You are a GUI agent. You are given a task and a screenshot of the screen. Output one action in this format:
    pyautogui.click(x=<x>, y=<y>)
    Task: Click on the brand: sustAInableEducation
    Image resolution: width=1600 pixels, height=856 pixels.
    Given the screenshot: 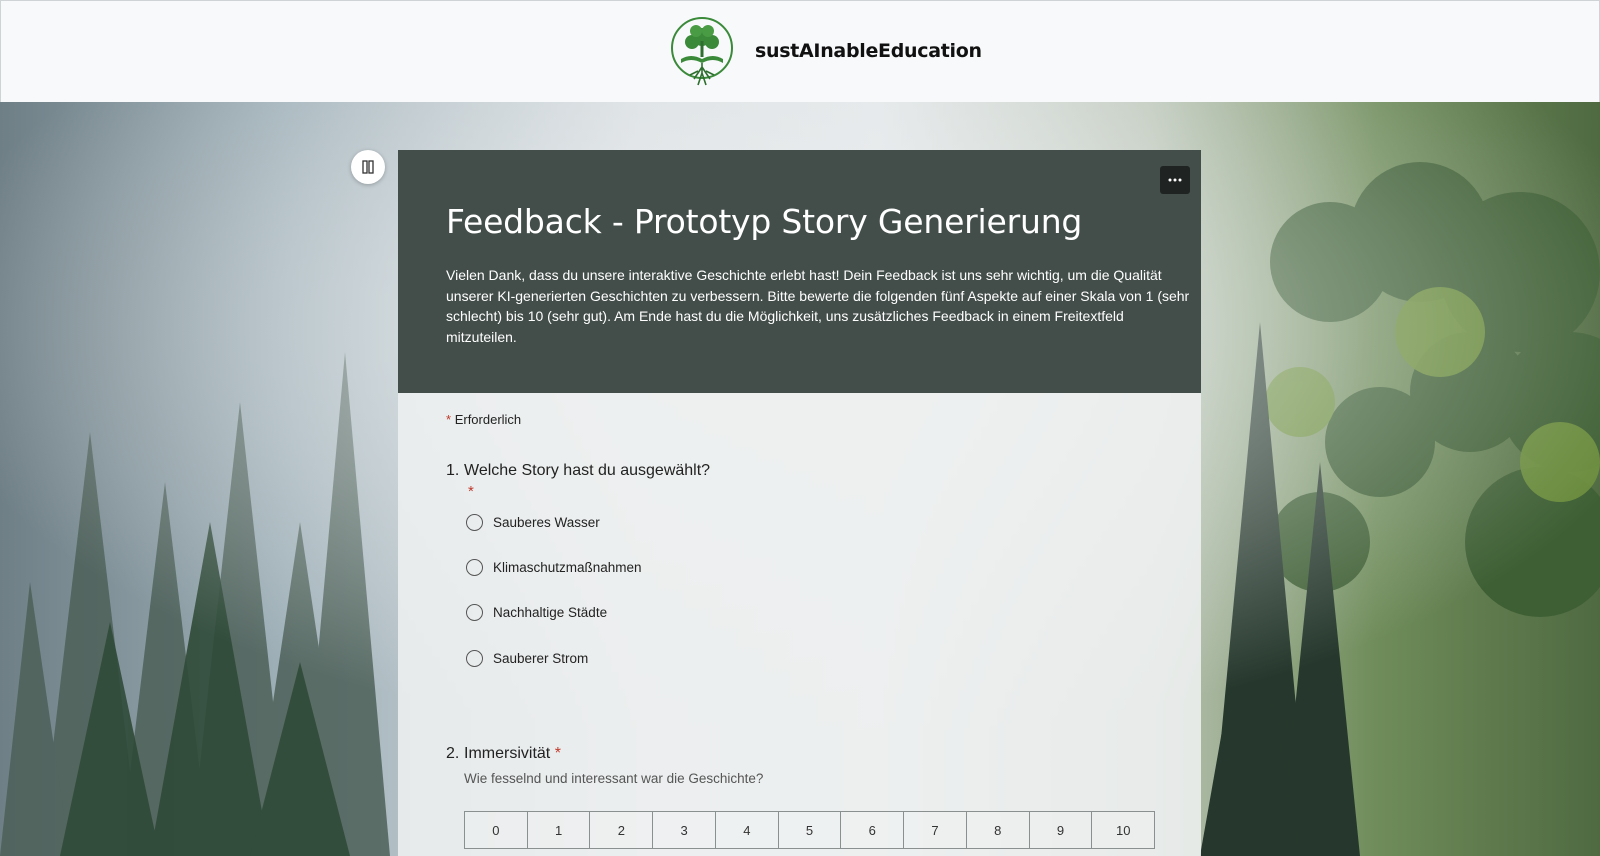 What is the action you would take?
    pyautogui.click(x=825, y=51)
    